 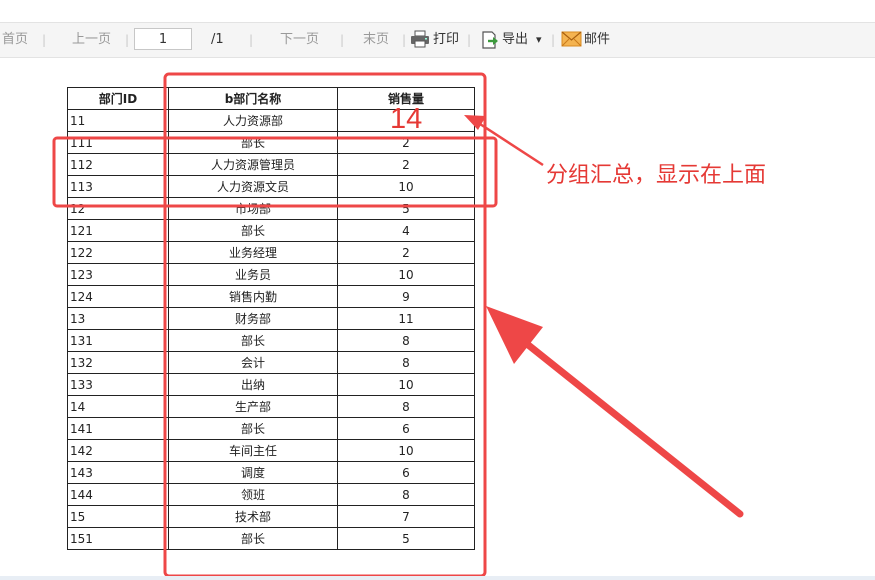 I want to click on annotation-note: 分组汇总，显示在上面, so click(x=656, y=175).